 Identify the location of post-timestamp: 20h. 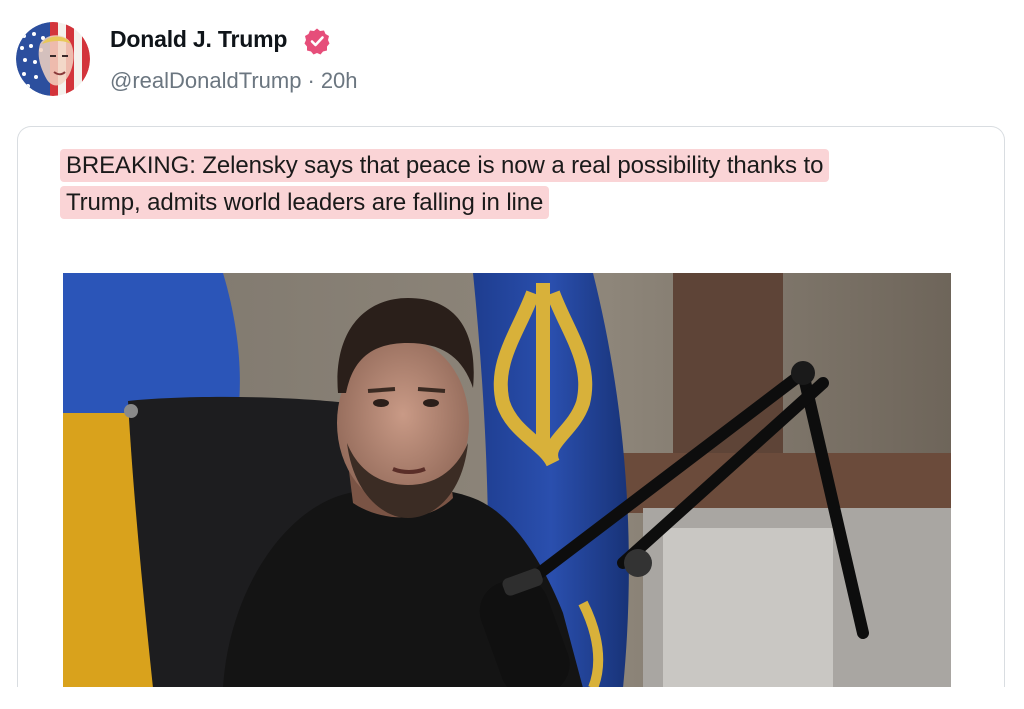
(339, 80).